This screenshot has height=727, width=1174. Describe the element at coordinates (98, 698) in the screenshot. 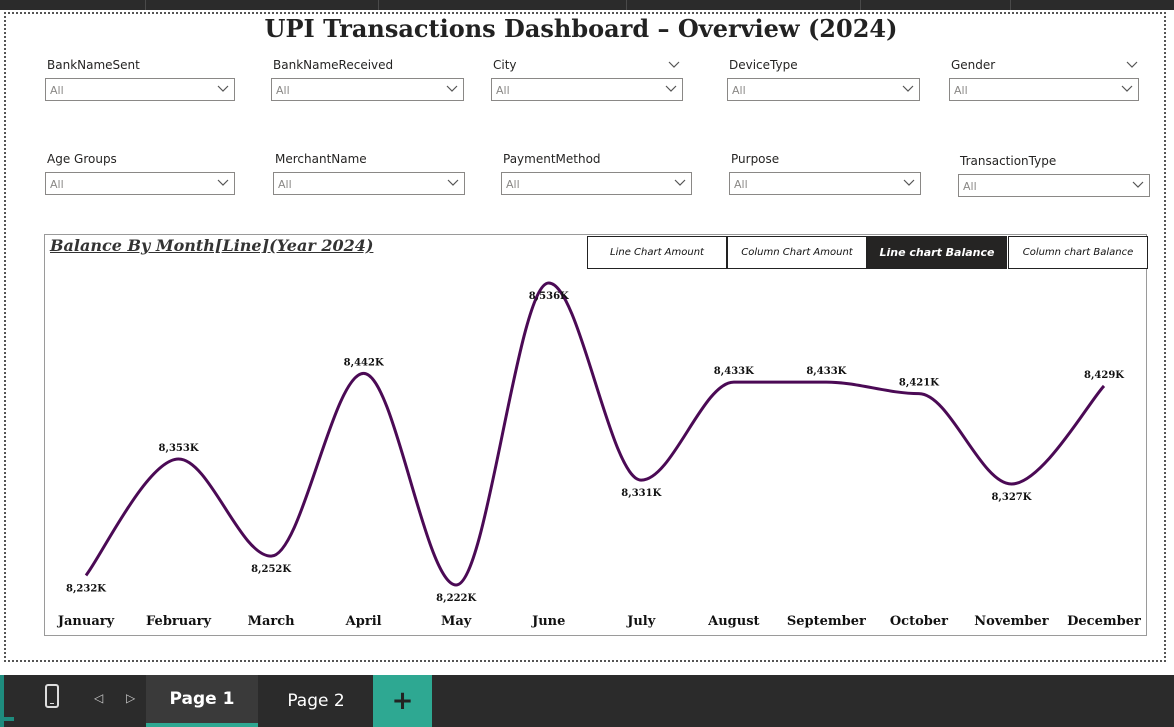

I see `previous-page-icon: ◁` at that location.